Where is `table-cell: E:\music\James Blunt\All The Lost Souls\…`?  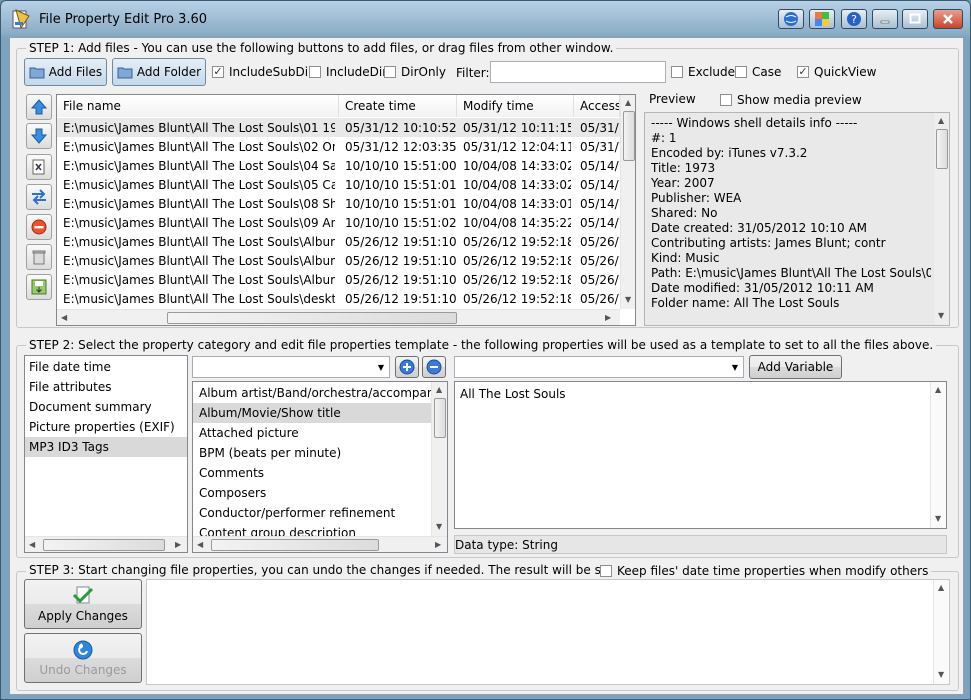
table-cell: E:\music\James Blunt\All The Lost Souls\… is located at coordinates (199, 261).